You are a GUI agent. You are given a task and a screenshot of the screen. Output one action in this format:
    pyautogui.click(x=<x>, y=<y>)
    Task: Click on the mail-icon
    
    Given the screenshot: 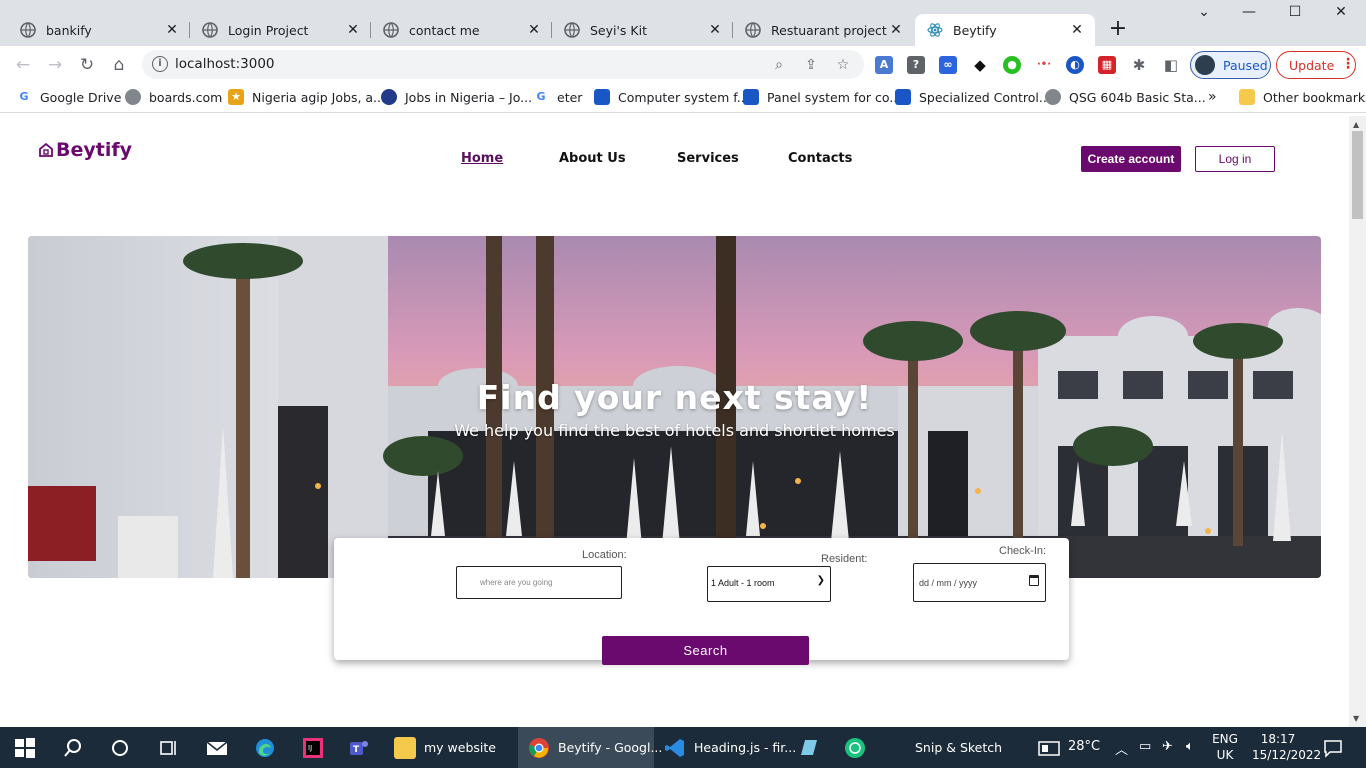 What is the action you would take?
    pyautogui.click(x=217, y=748)
    